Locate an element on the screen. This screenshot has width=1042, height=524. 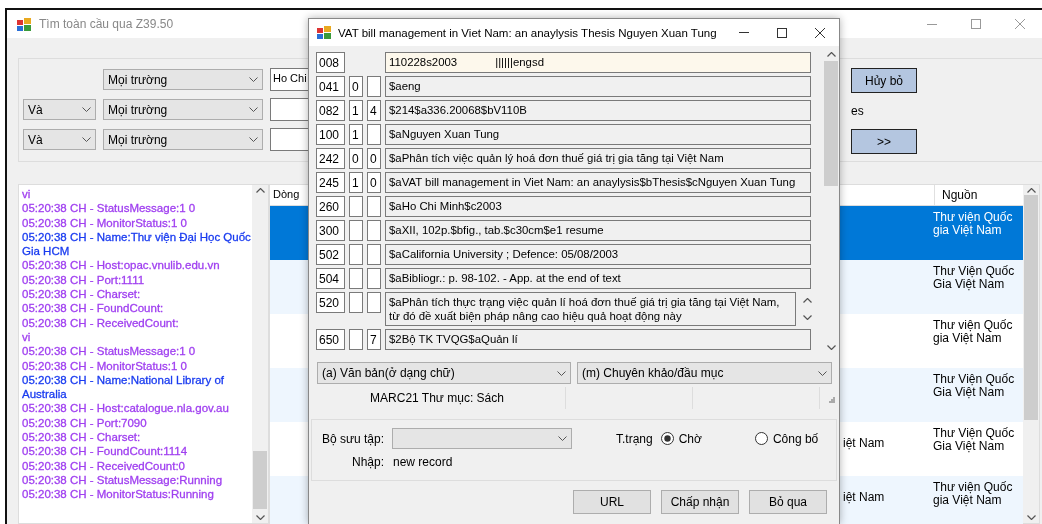
log-line: 05:20:38 CH - Name:Thư viện Đại Học Quốc Gia HCM is located at coordinates (137, 244).